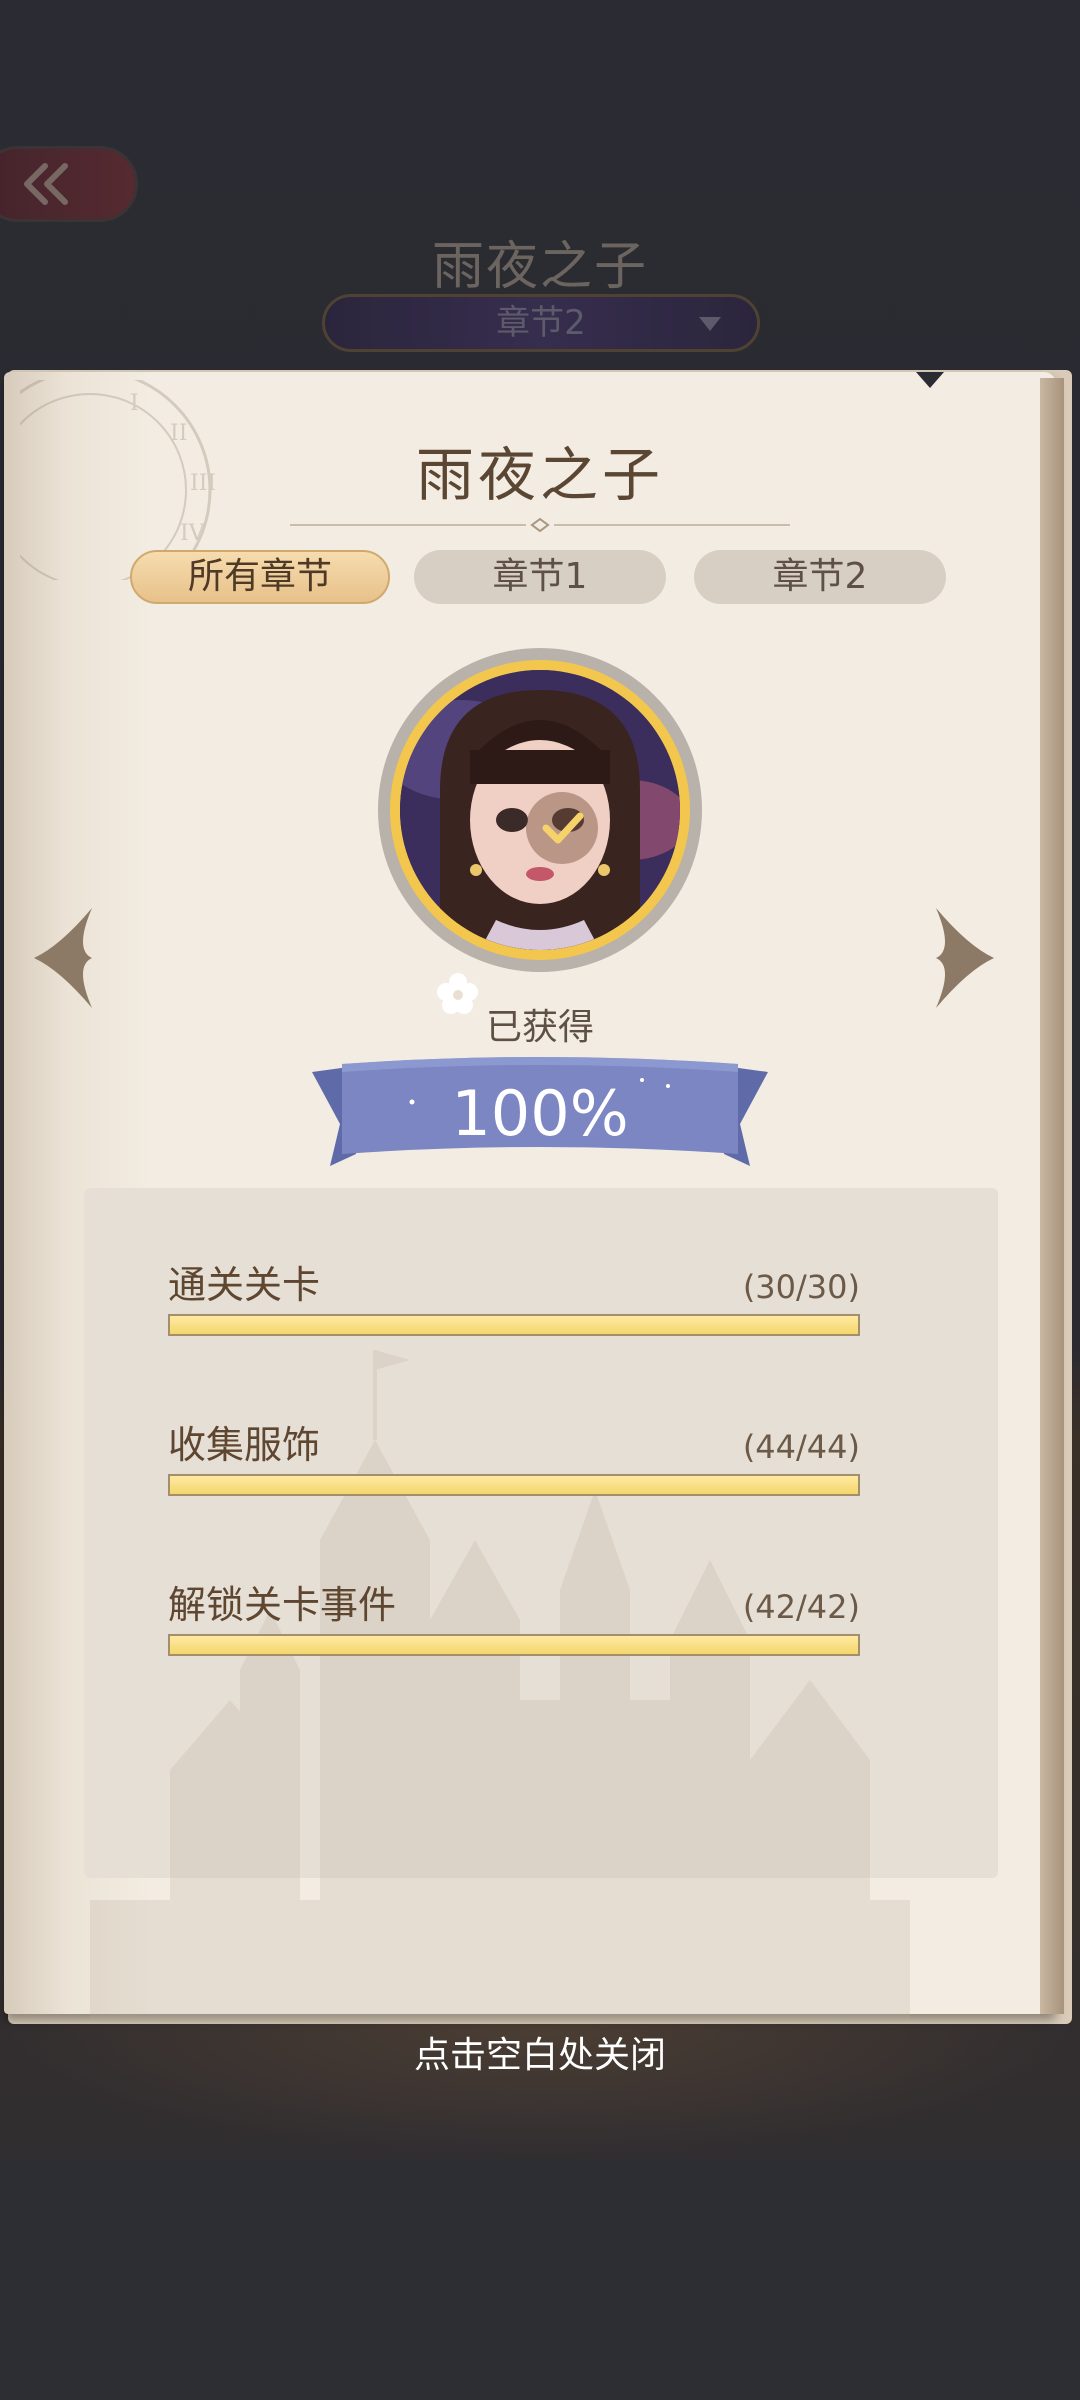  What do you see at coordinates (820, 577) in the screenshot?
I see `tab-chapter-2: 章节2` at bounding box center [820, 577].